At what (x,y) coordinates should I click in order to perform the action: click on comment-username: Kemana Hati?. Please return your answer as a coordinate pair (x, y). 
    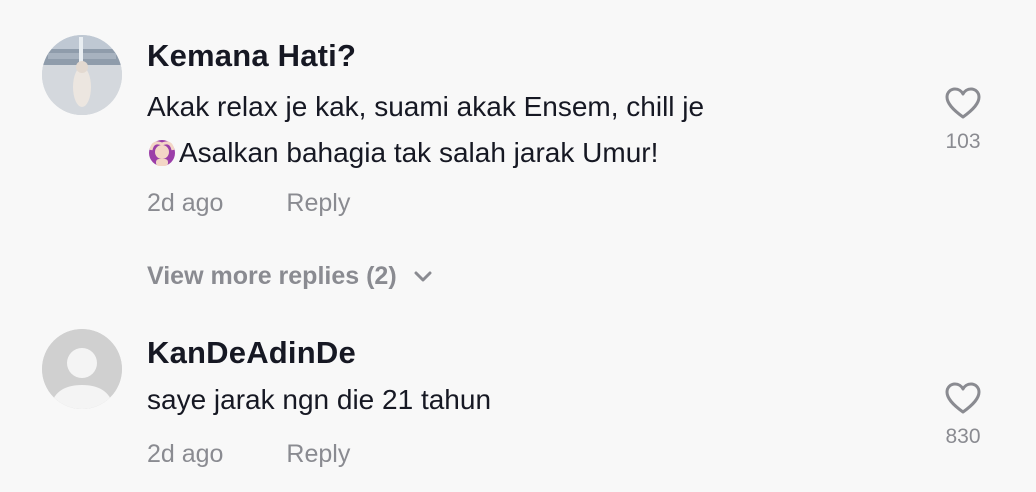
    Looking at the image, I should click on (251, 56).